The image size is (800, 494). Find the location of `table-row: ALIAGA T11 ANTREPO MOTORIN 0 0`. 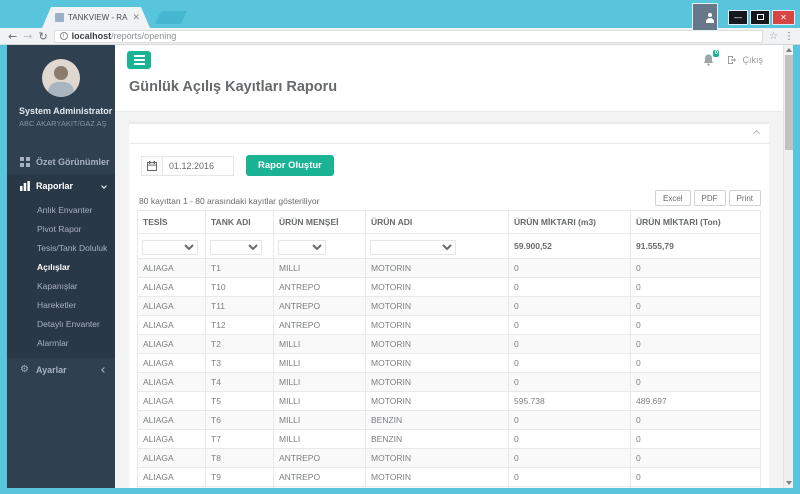

table-row: ALIAGA T11 ANTREPO MOTORIN 0 0 is located at coordinates (449, 306).